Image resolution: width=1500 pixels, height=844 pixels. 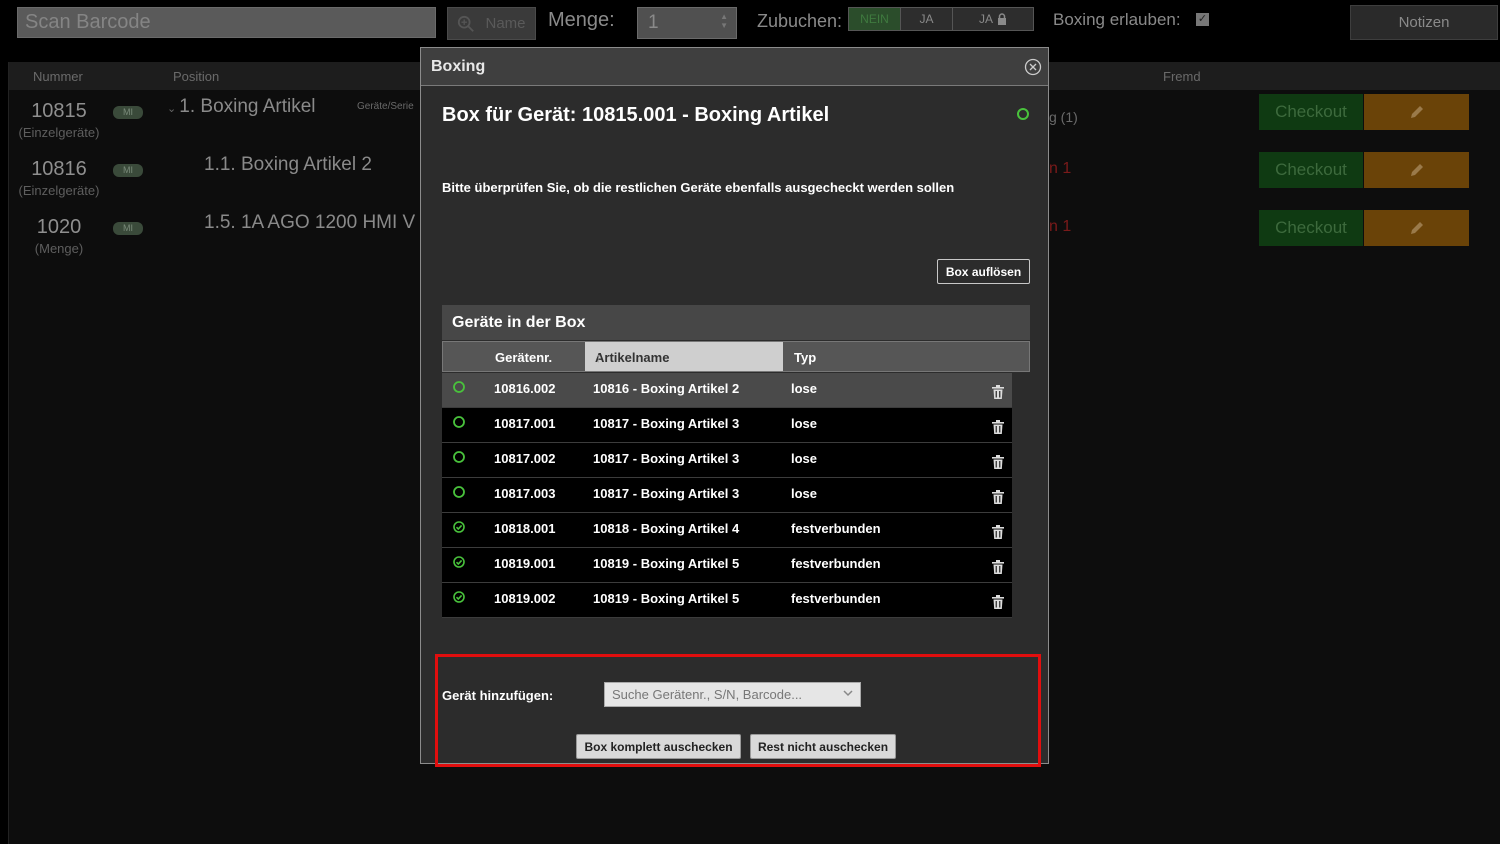 What do you see at coordinates (525, 598) in the screenshot?
I see `cell-geraetenr: 10819.002` at bounding box center [525, 598].